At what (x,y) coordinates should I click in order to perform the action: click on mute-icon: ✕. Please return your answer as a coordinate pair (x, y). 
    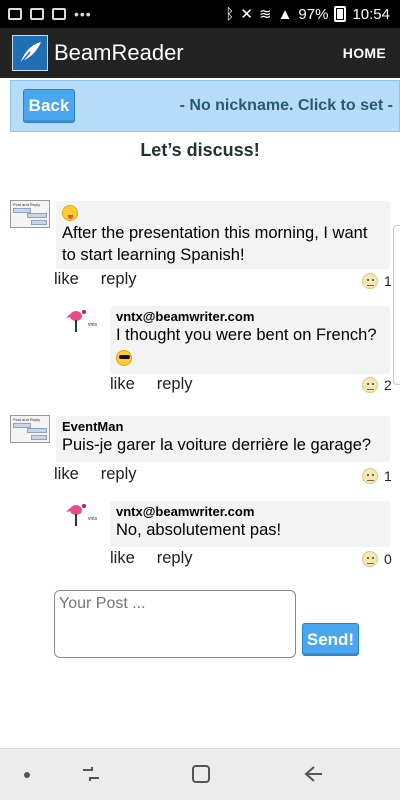
    Looking at the image, I should click on (246, 14).